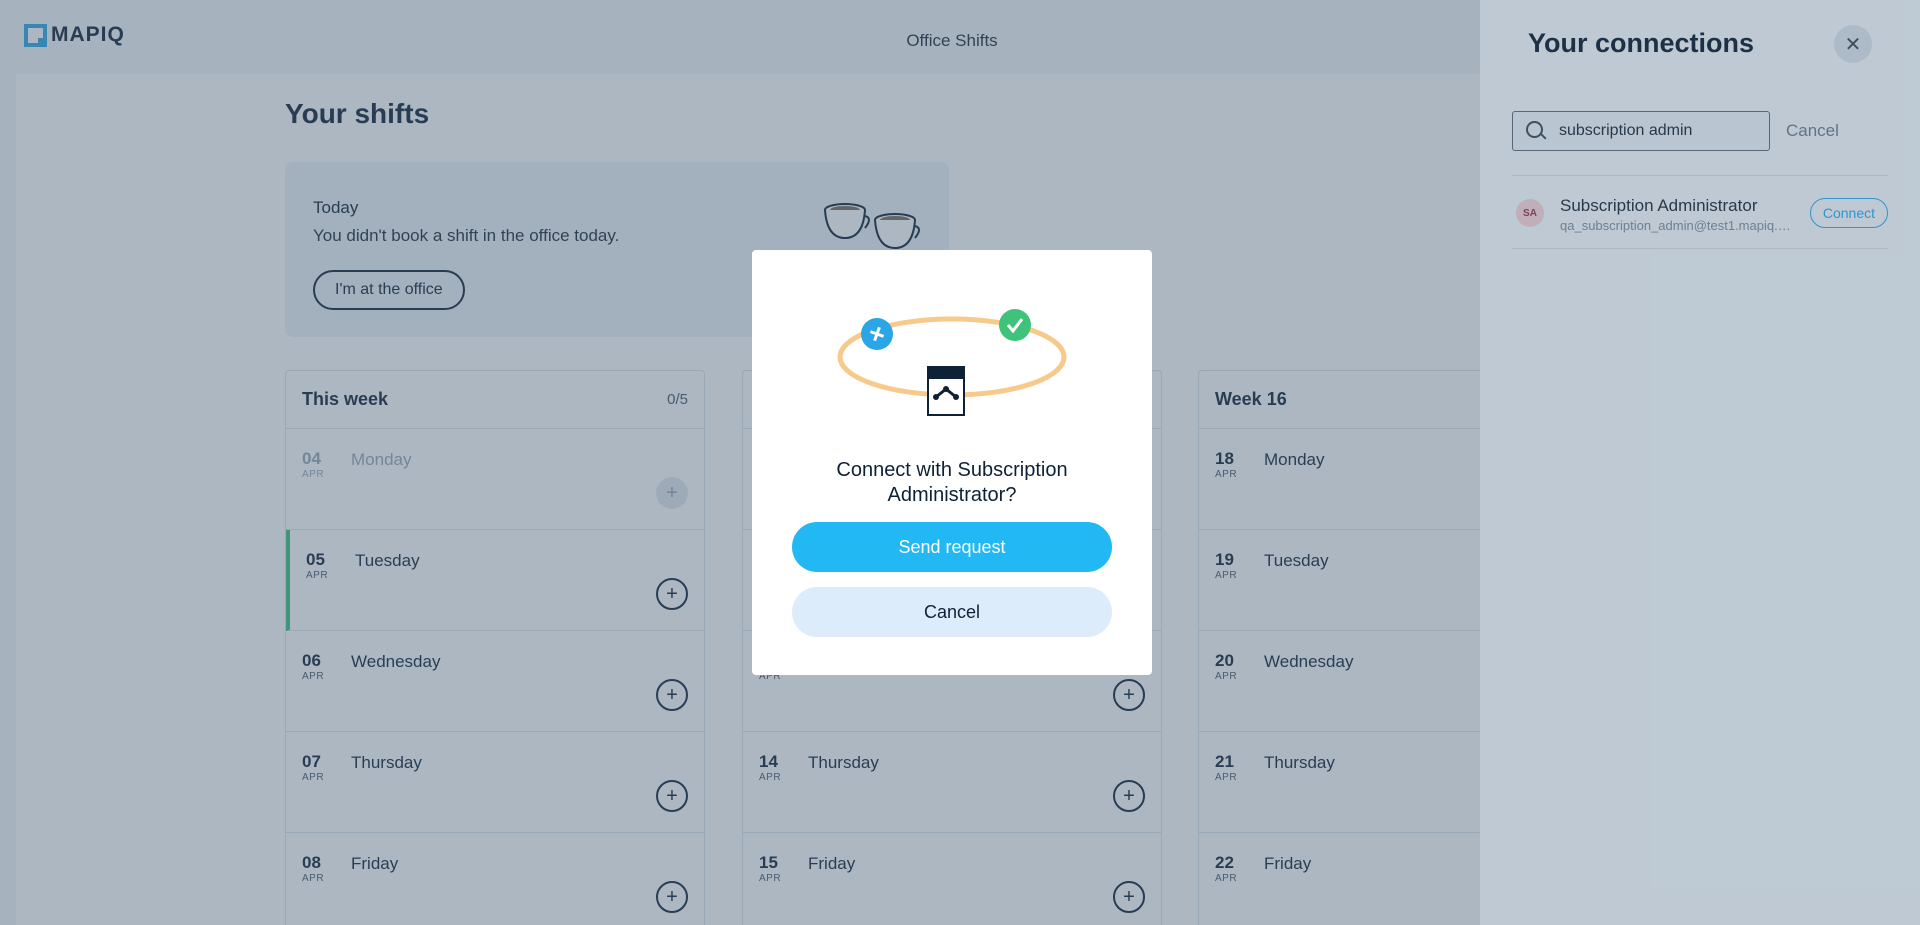  What do you see at coordinates (952, 547) in the screenshot?
I see `send-request-button: Send request` at bounding box center [952, 547].